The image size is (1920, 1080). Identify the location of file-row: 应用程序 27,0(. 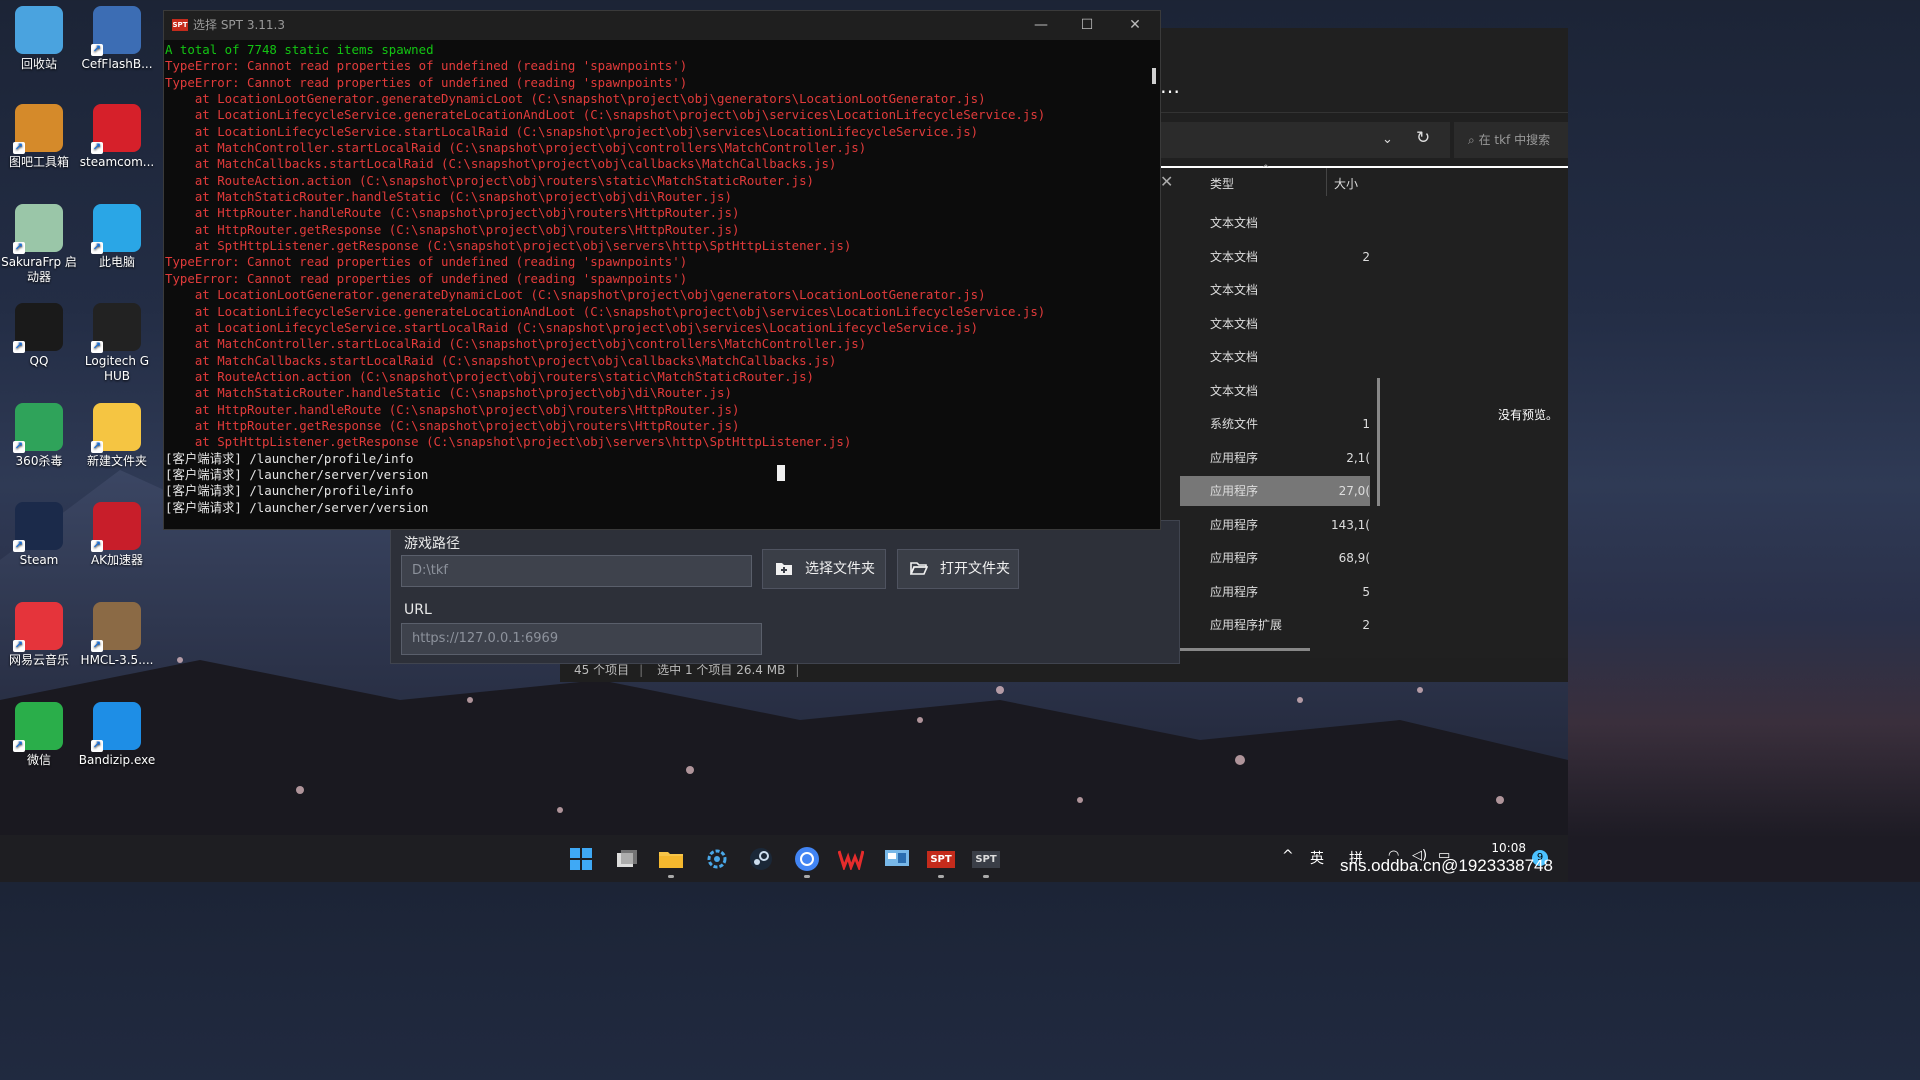
(1275, 491).